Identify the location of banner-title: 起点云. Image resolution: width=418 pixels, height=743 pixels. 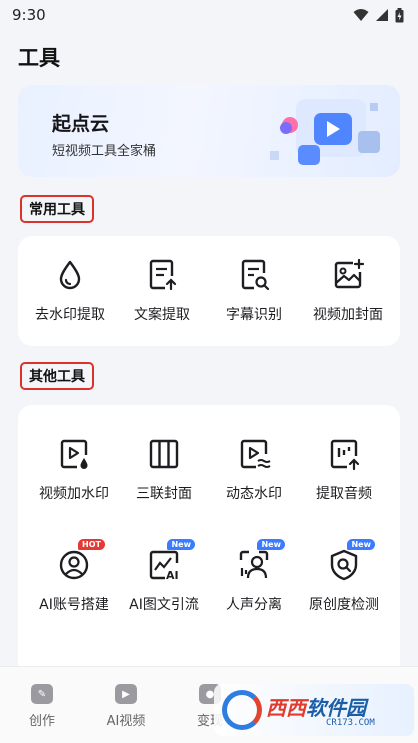
(81, 124).